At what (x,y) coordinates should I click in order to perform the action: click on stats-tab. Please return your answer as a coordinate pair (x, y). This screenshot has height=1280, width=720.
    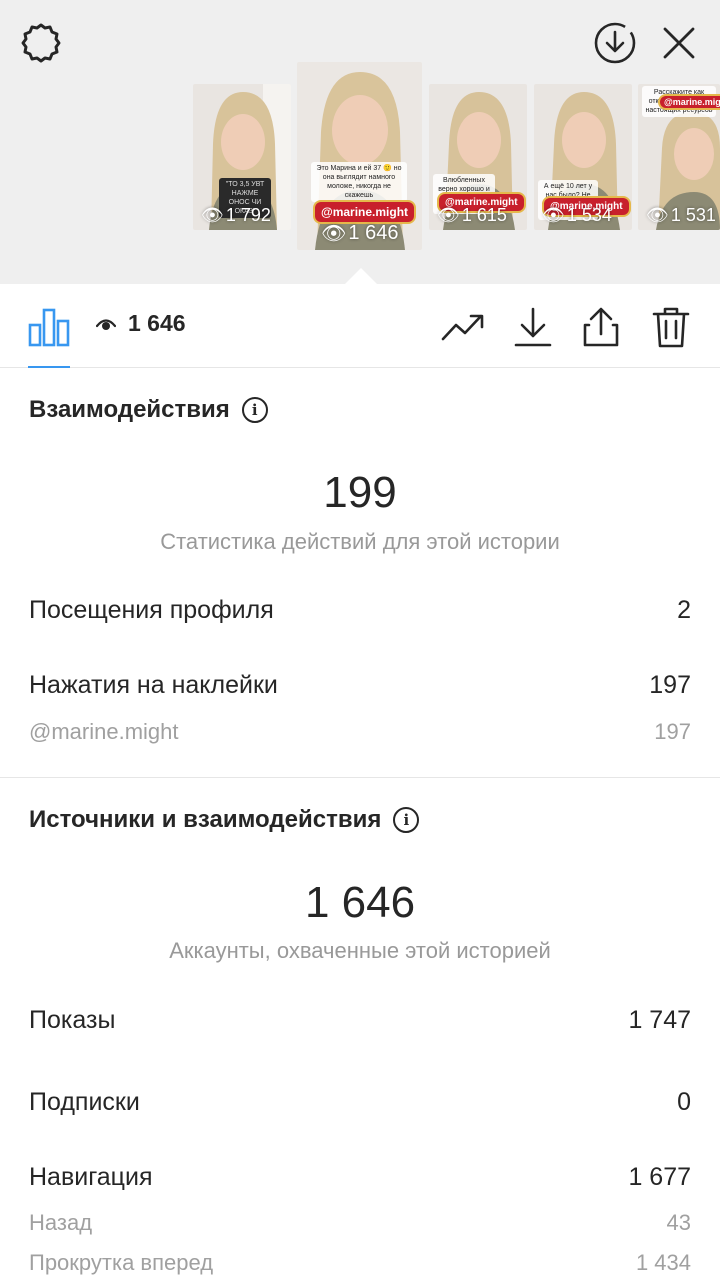
    Looking at the image, I should click on (49, 327).